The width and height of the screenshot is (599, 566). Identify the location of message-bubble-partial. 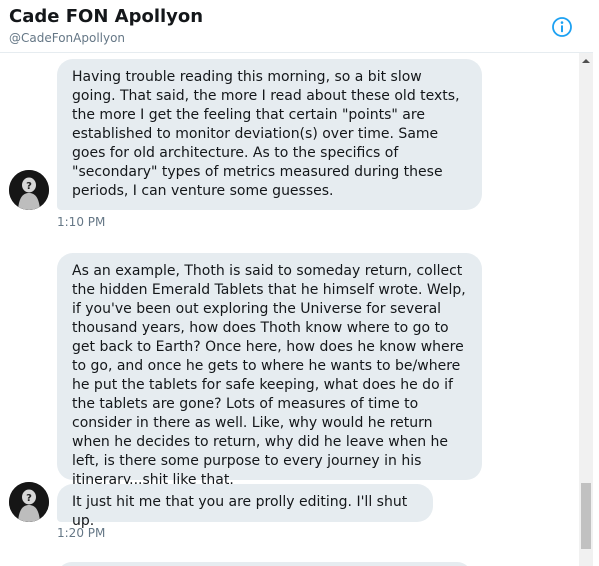
(264, 564).